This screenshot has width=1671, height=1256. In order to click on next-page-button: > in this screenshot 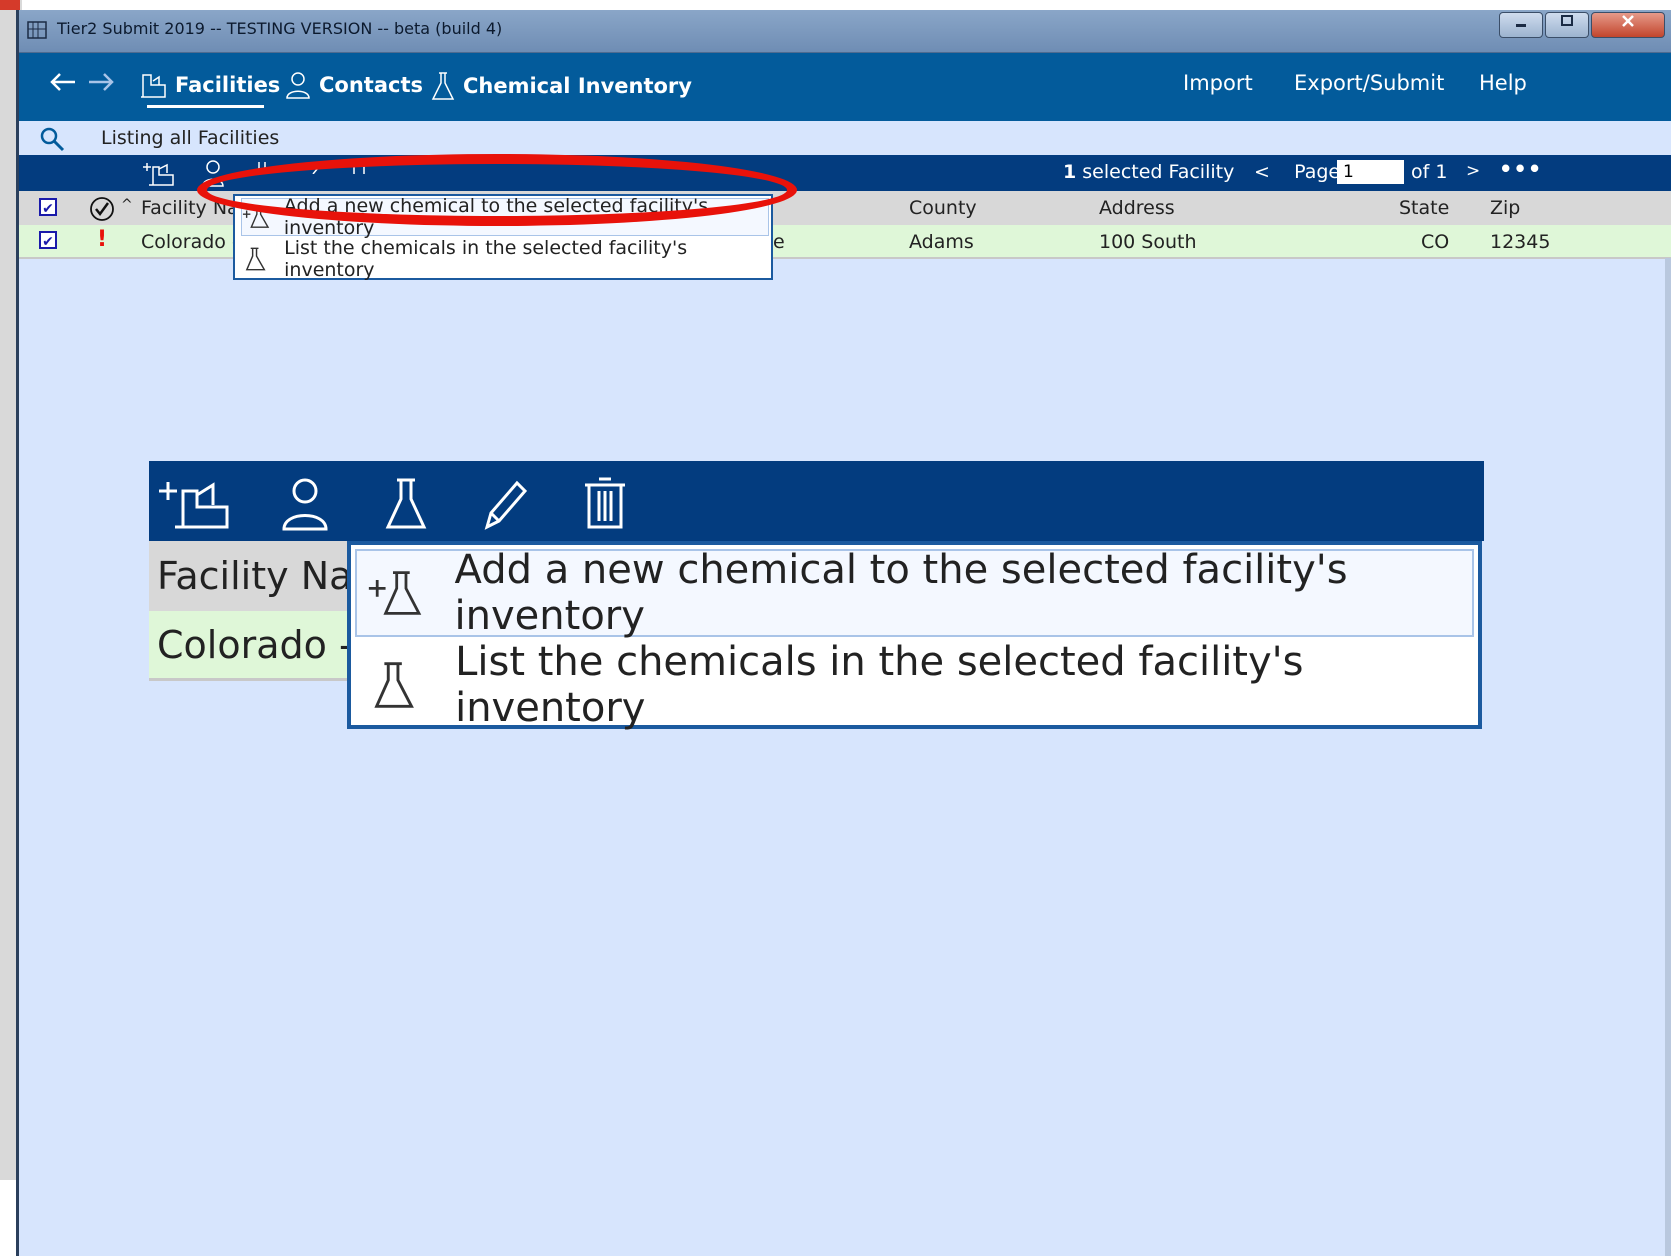, I will do `click(1473, 171)`.